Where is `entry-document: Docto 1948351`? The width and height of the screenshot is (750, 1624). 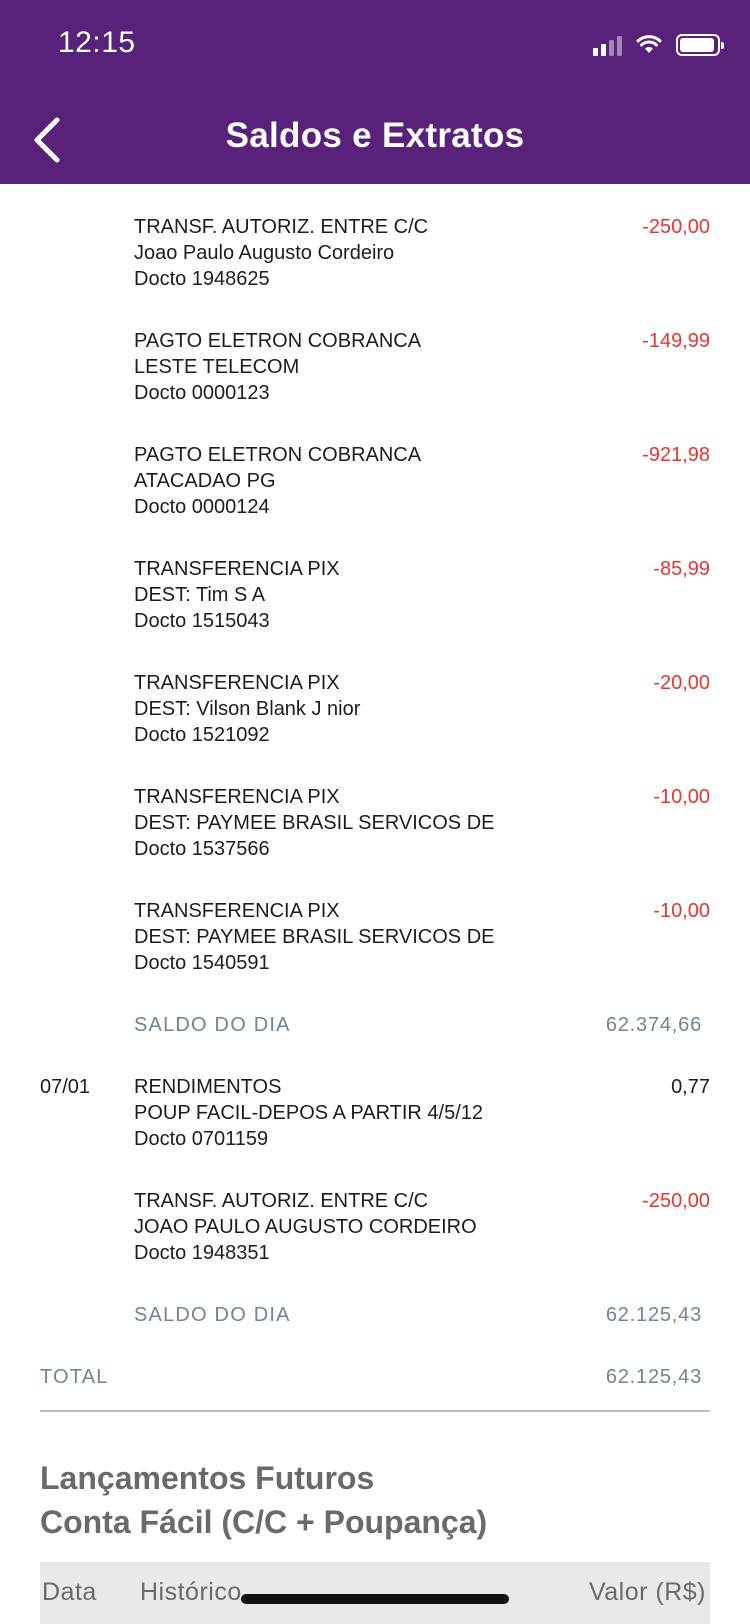 entry-document: Docto 1948351 is located at coordinates (202, 1253).